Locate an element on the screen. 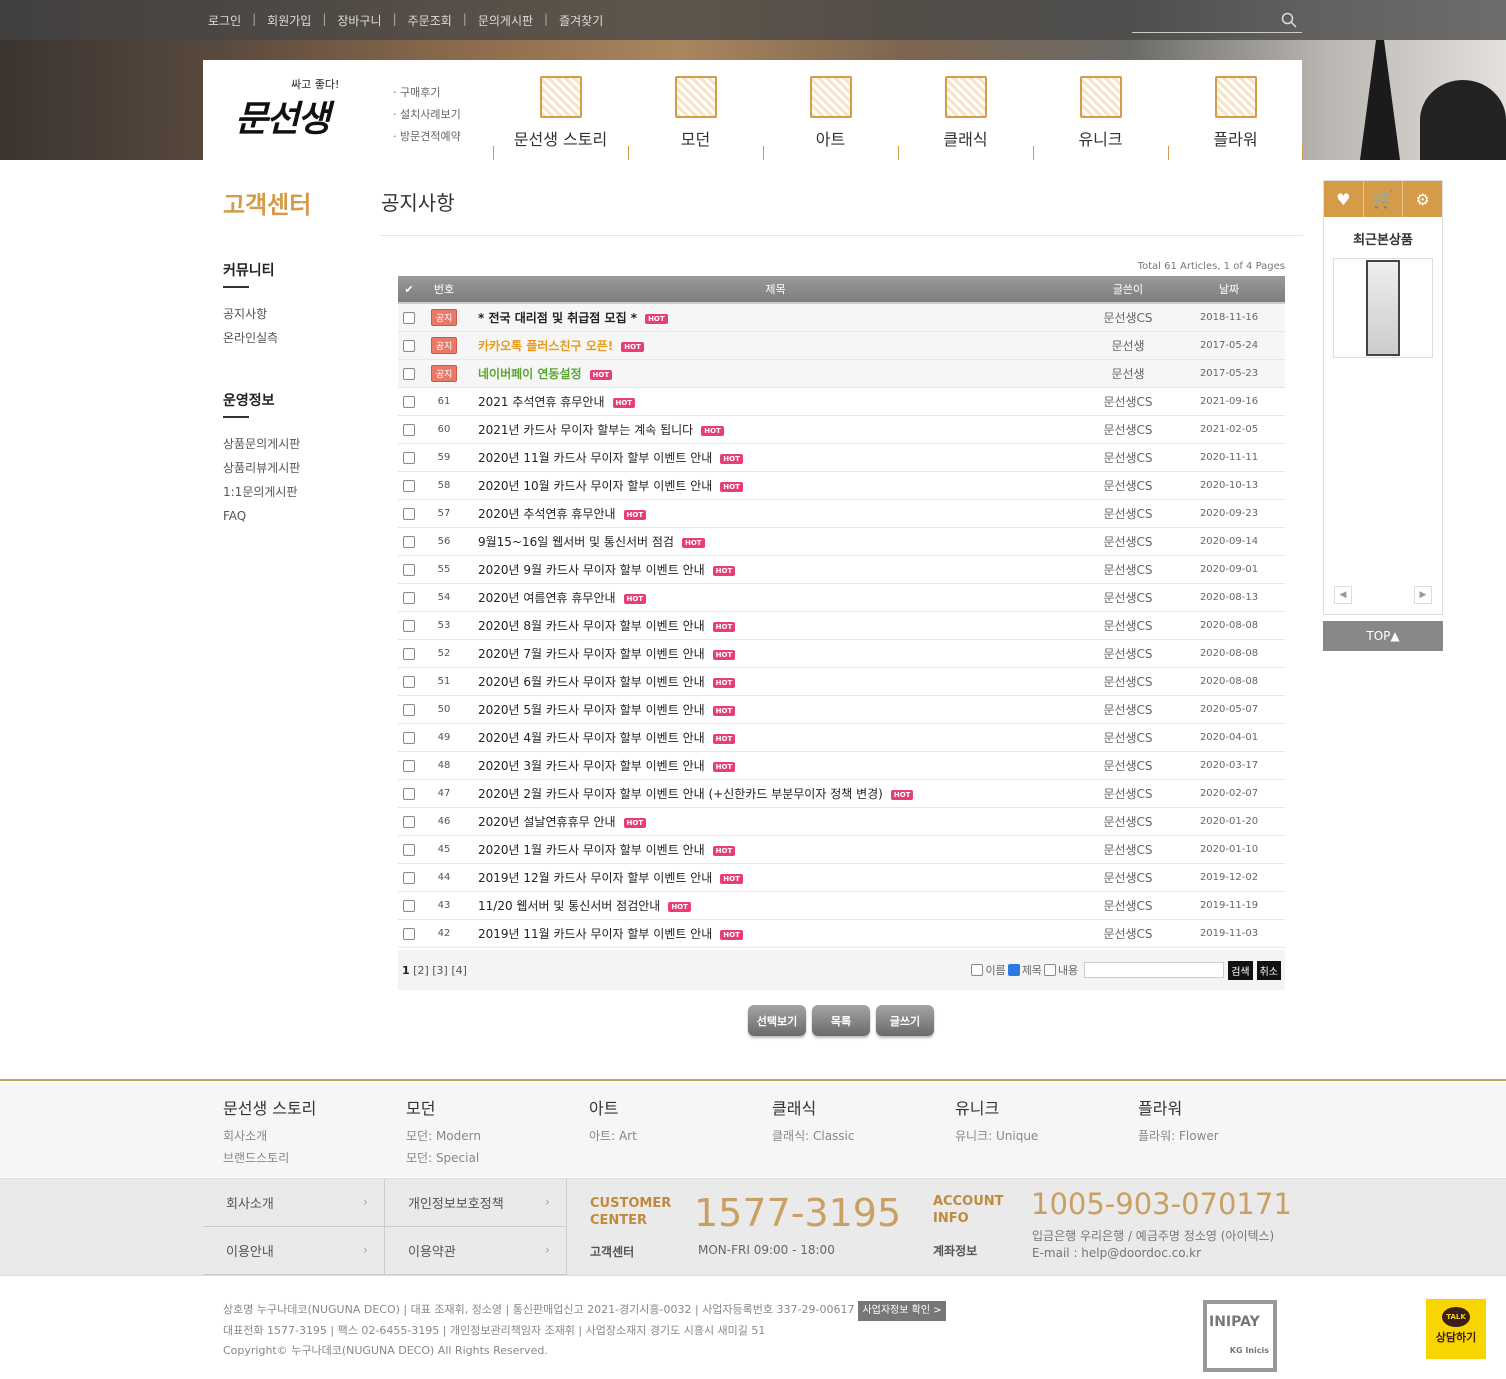  subject-link: 2020년 7월 카드사 무이자 할부 이벤트 안내 is located at coordinates (591, 654).